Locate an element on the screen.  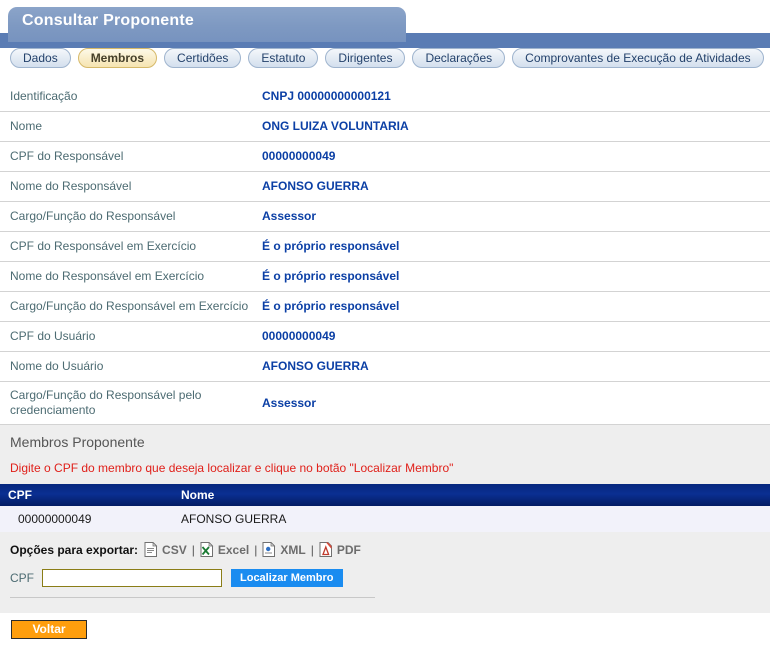
panel-footer-spacer is located at coordinates (385, 605).